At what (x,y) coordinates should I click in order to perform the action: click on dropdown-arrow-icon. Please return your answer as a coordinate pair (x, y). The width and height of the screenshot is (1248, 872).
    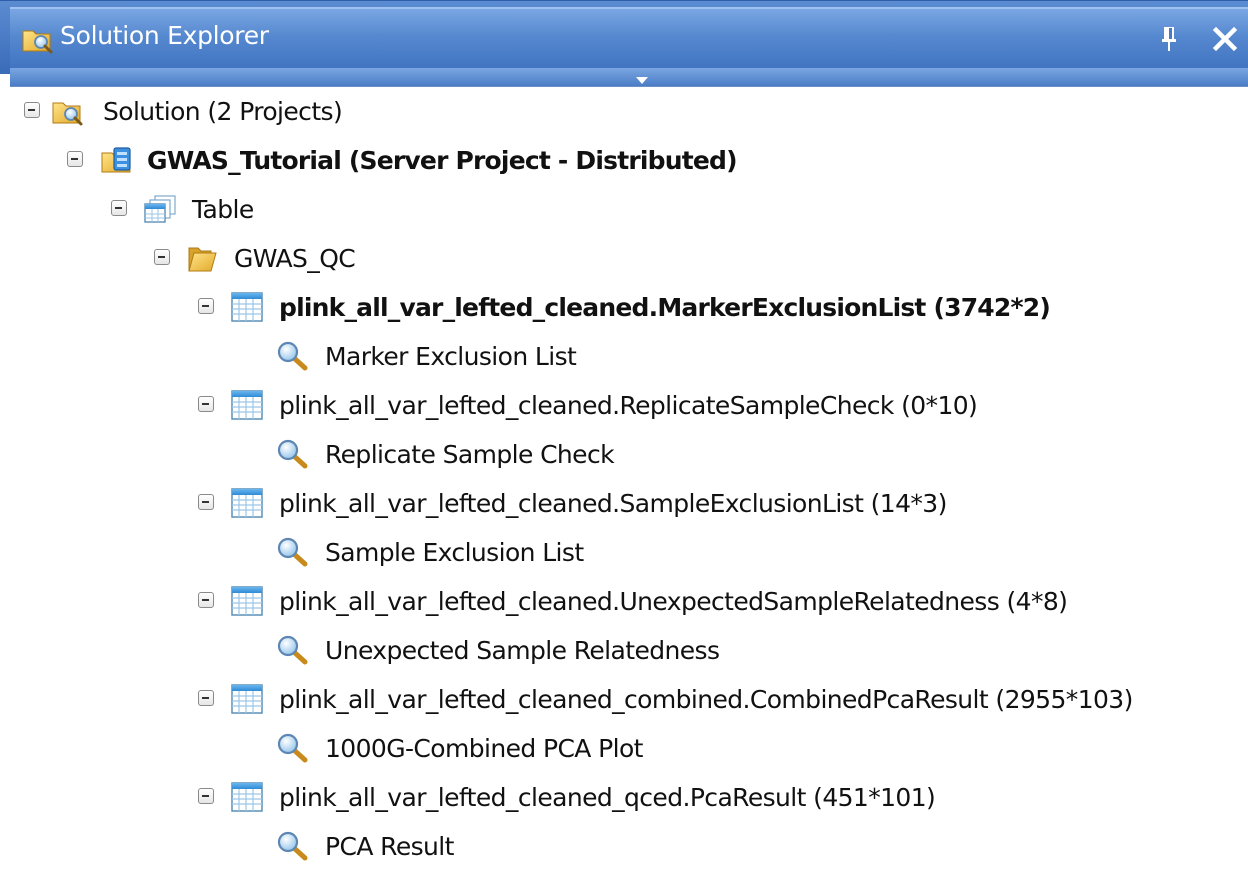
    Looking at the image, I should click on (642, 80).